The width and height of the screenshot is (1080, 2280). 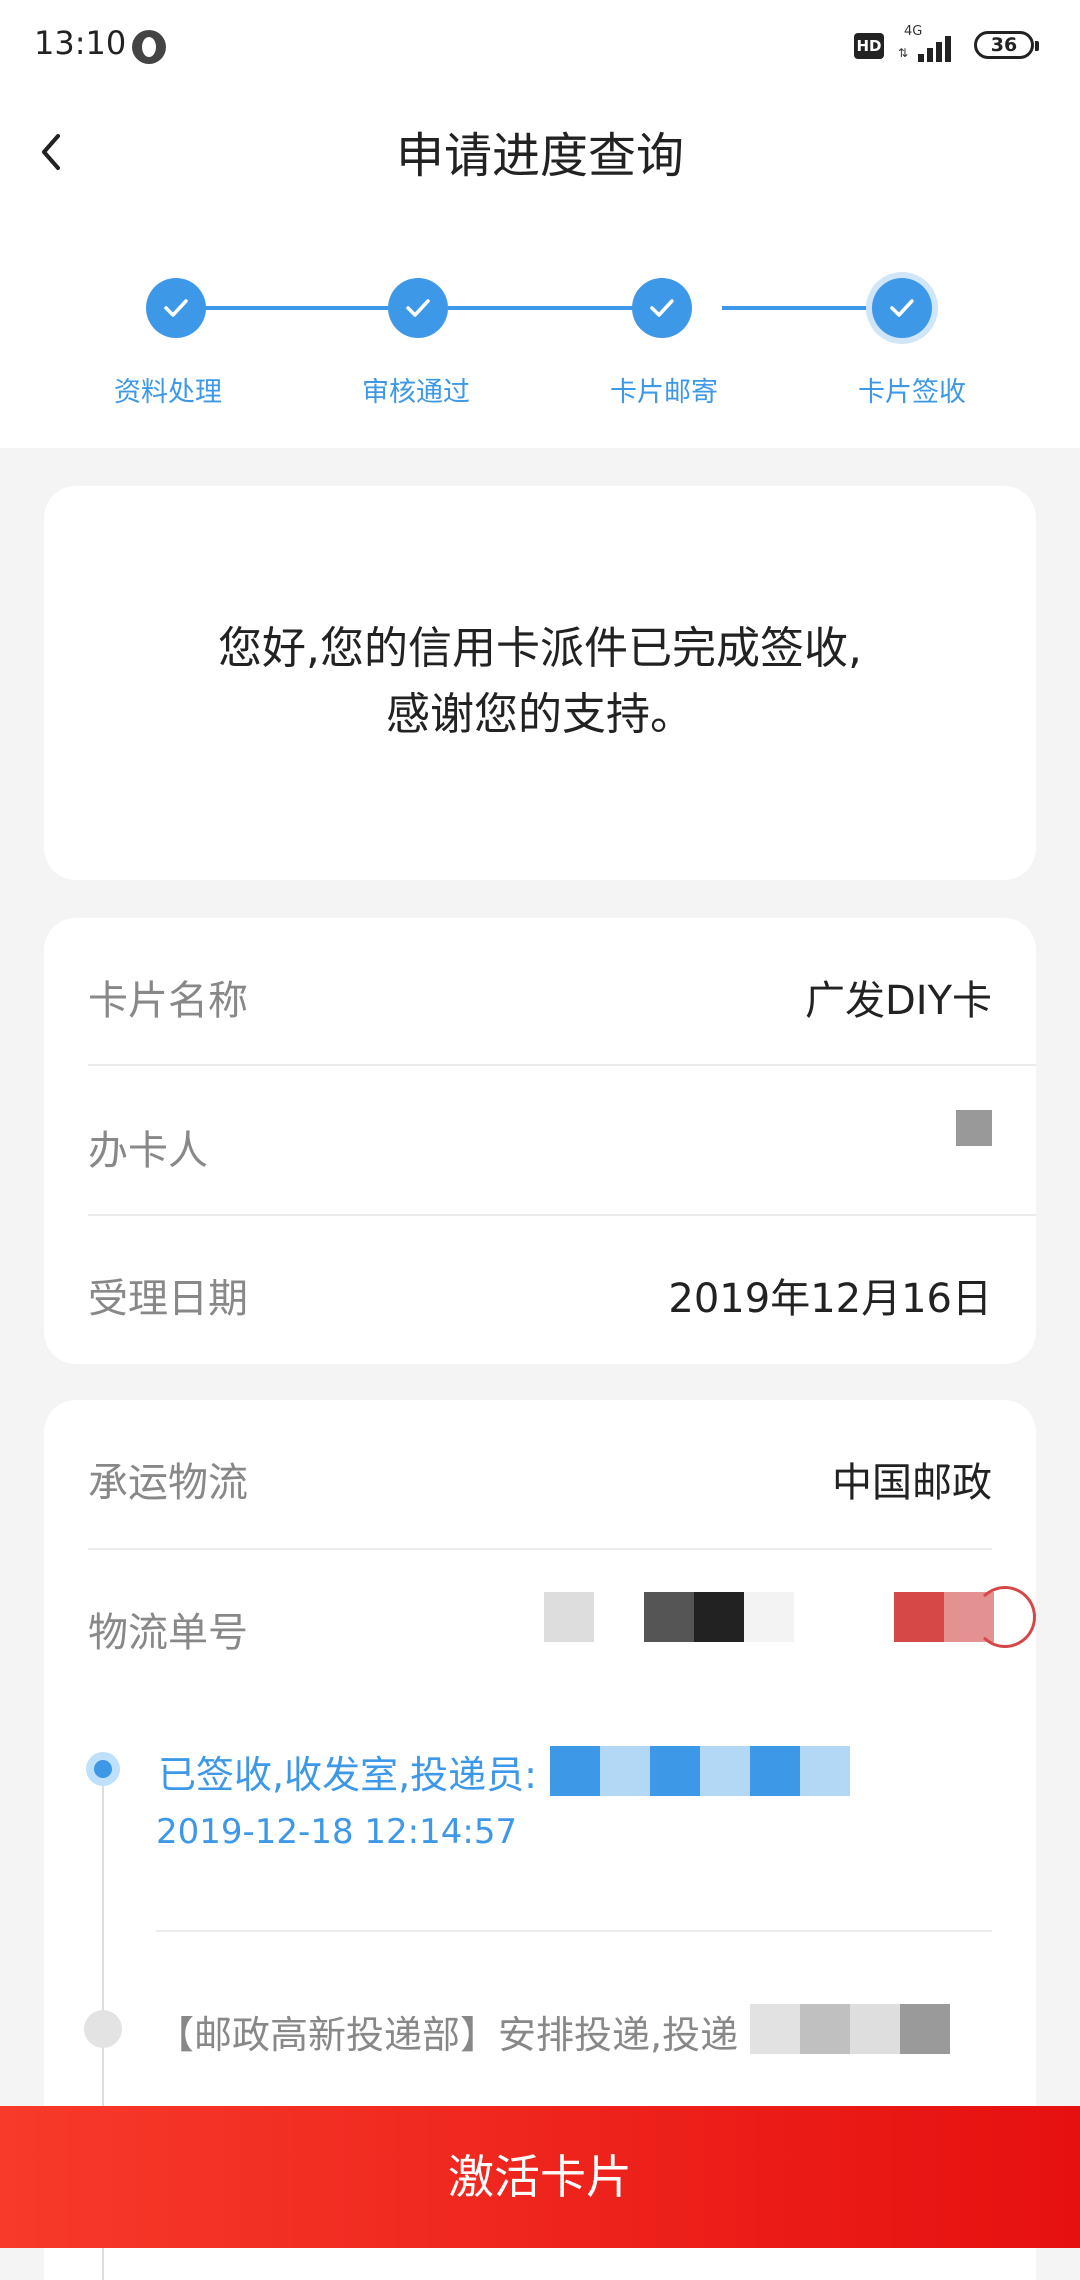 I want to click on applicant-label: 办卡人, so click(x=148, y=1151).